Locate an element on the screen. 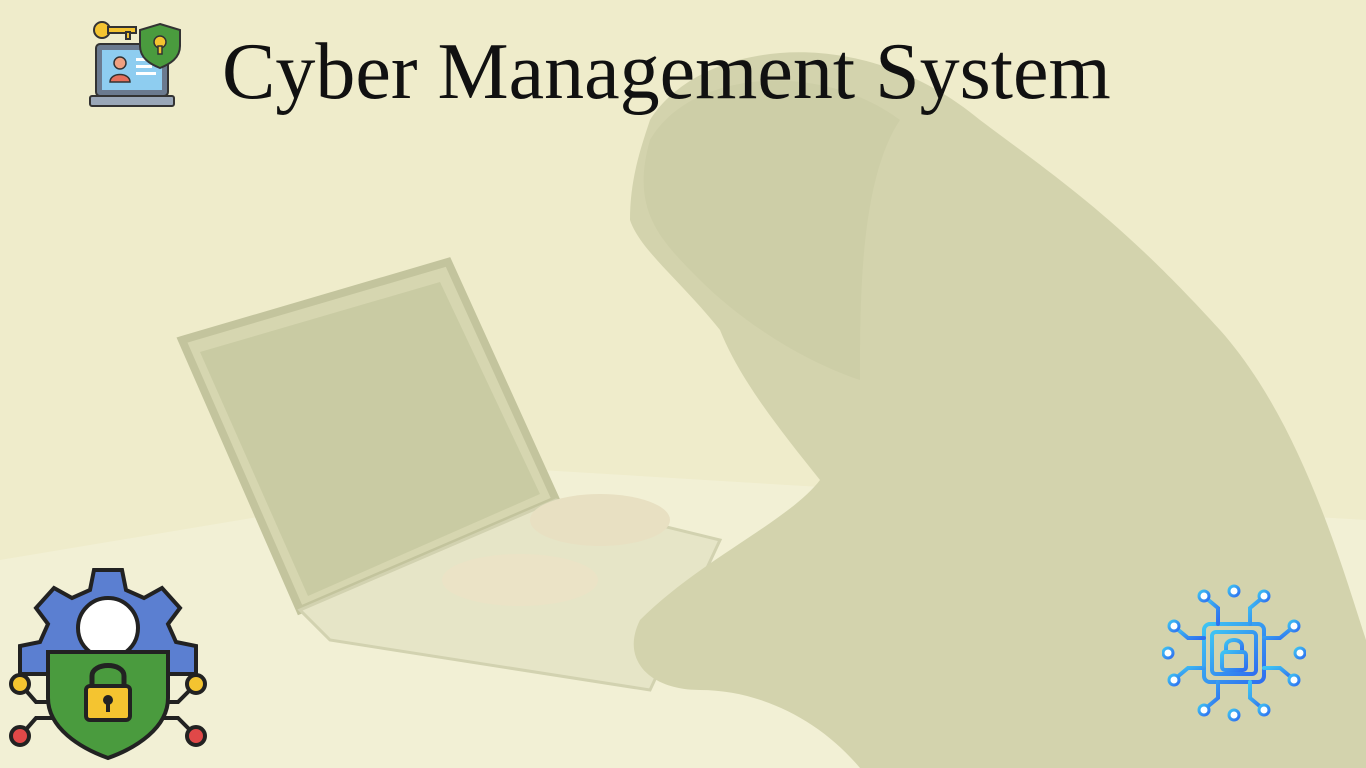 This screenshot has width=1366, height=768. page-title: Cyber Management System is located at coordinates (666, 72).